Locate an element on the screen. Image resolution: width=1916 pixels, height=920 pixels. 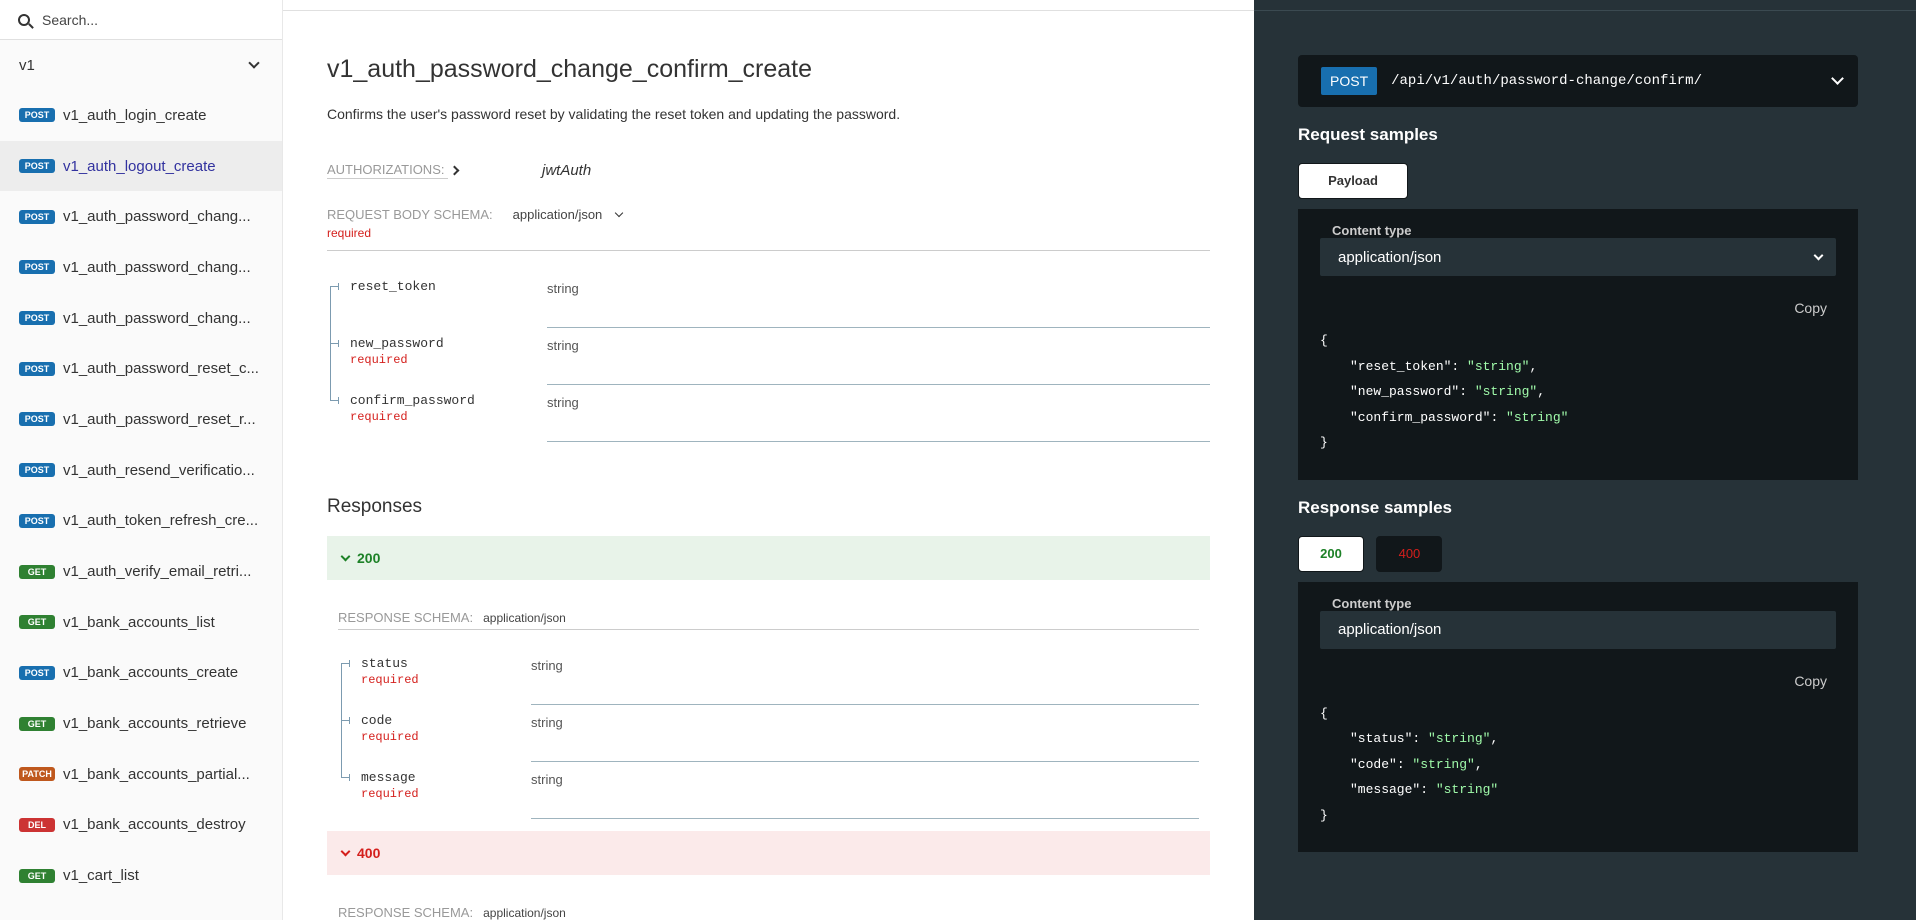
content-type-label: Content type is located at coordinates (1372, 603).